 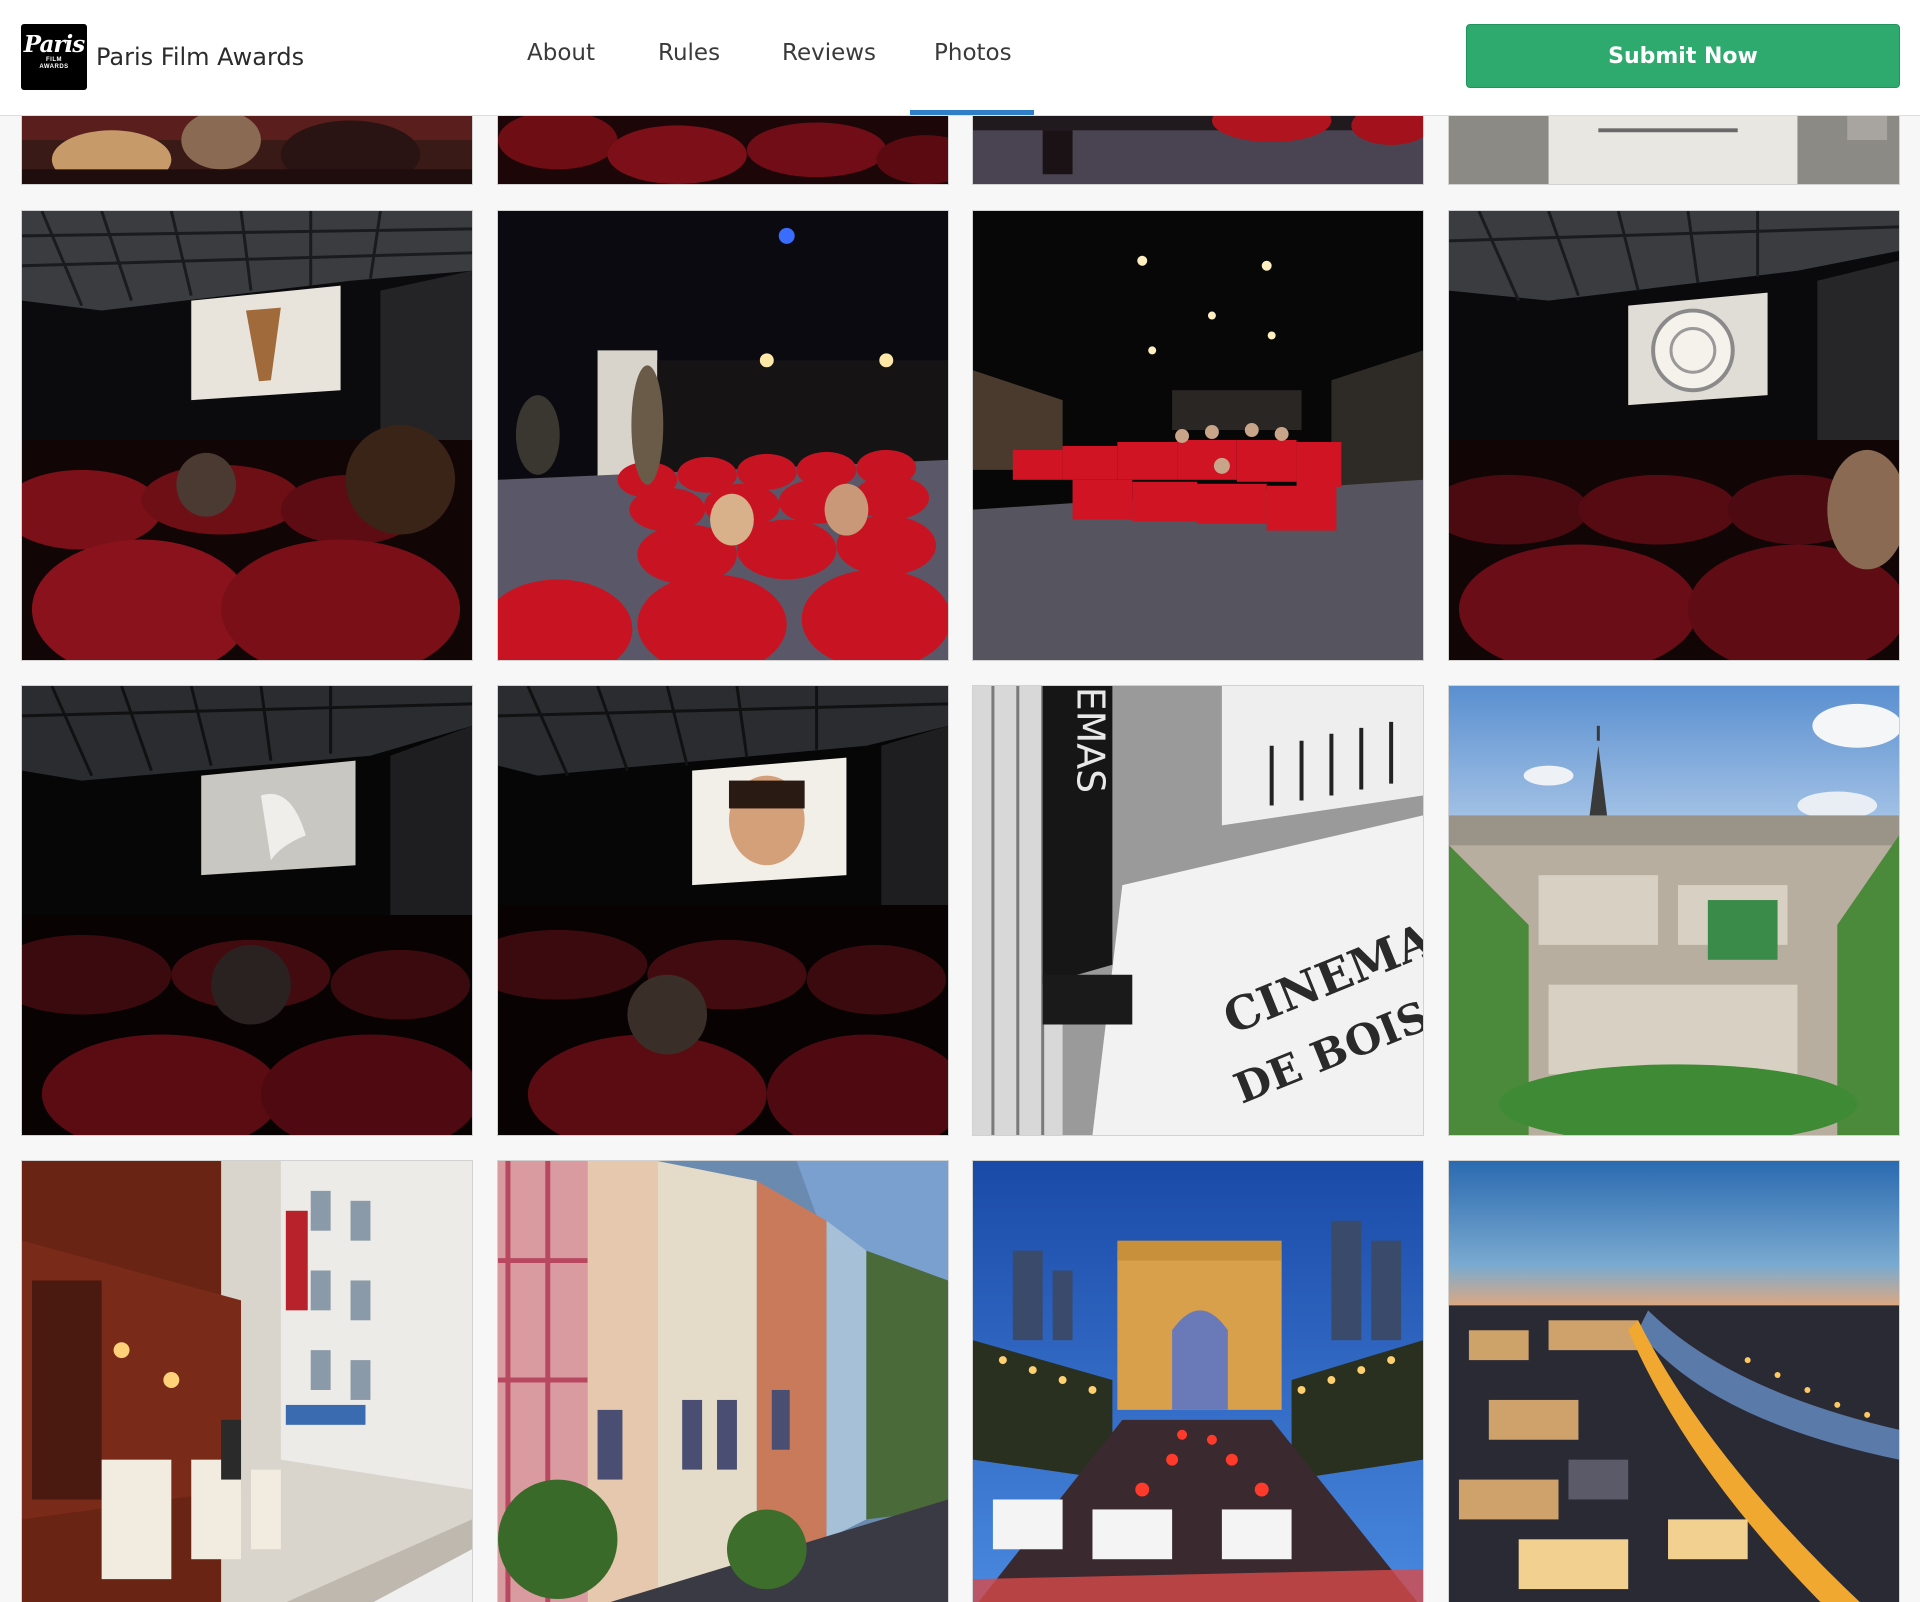 I want to click on logo-script-text: Paris, so click(x=54, y=44).